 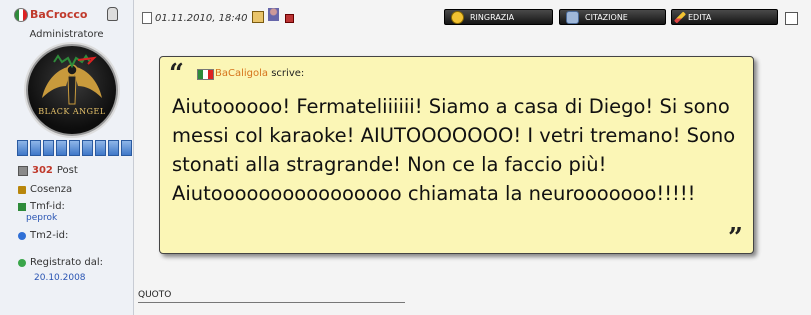 What do you see at coordinates (60, 278) in the screenshot?
I see `registered-date: 20.10.2008` at bounding box center [60, 278].